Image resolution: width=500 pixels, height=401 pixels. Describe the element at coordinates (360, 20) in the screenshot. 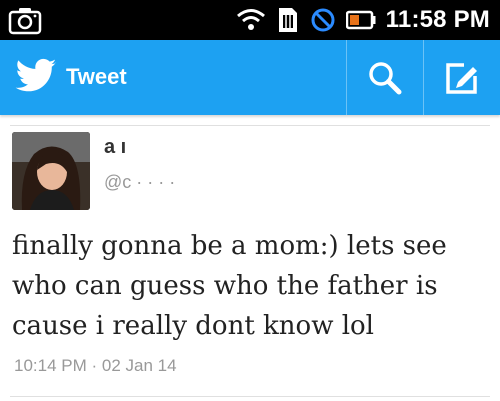

I see `battery-icon` at that location.